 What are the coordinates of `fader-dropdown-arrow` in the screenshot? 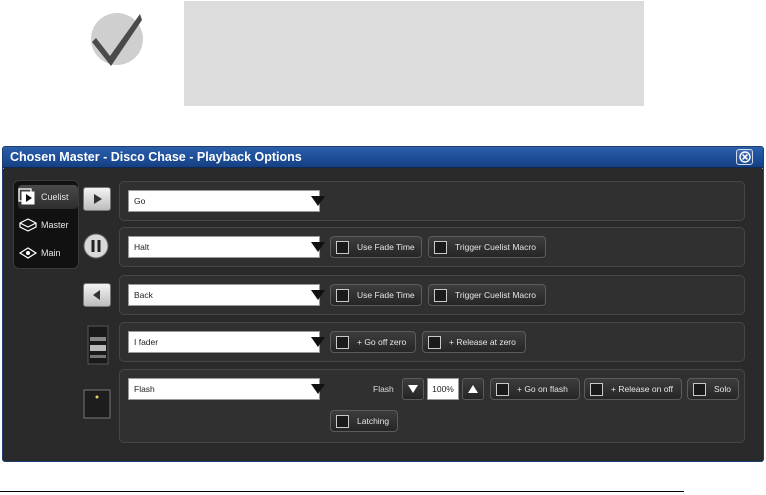 It's located at (318, 342).